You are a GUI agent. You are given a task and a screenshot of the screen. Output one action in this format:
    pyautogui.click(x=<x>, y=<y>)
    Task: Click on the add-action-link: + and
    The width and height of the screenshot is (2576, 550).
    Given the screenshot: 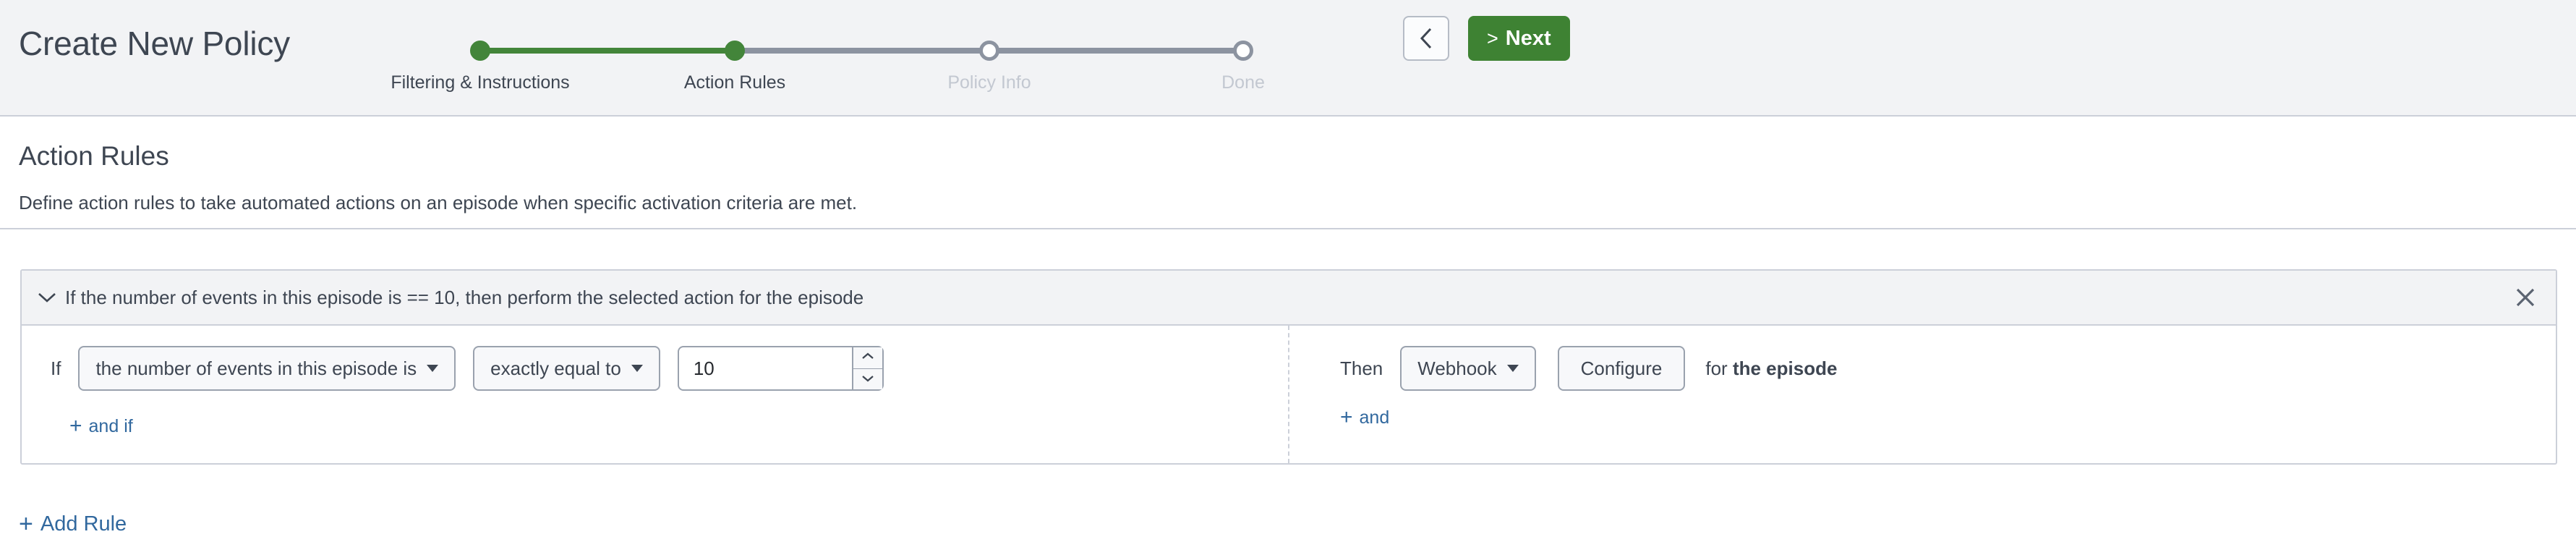 What is the action you would take?
    pyautogui.click(x=1364, y=417)
    